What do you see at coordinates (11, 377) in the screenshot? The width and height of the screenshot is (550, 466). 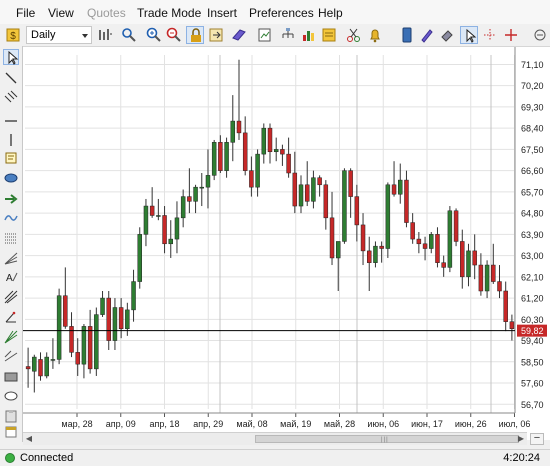 I see `rectangle-icon` at bounding box center [11, 377].